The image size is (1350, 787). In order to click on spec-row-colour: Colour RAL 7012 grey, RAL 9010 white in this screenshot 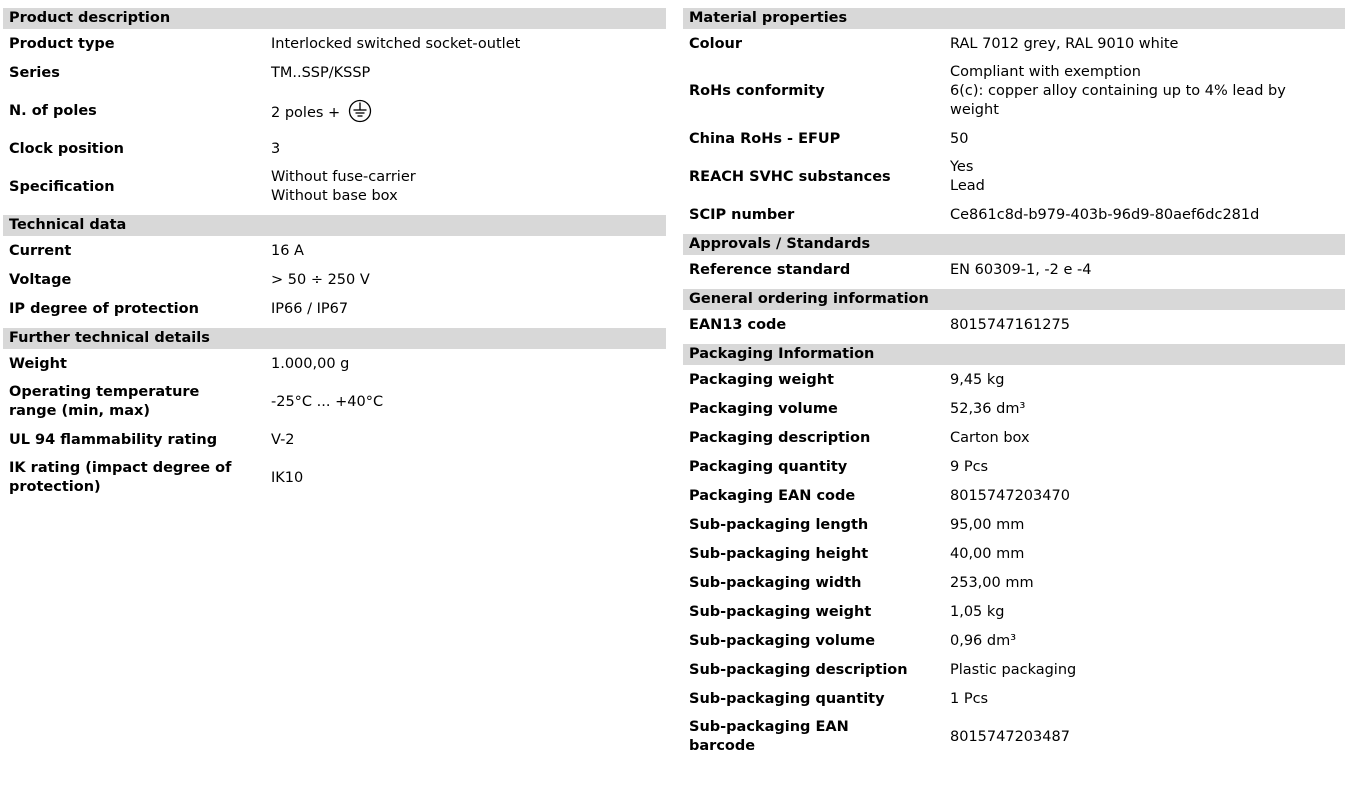, I will do `click(1014, 44)`.